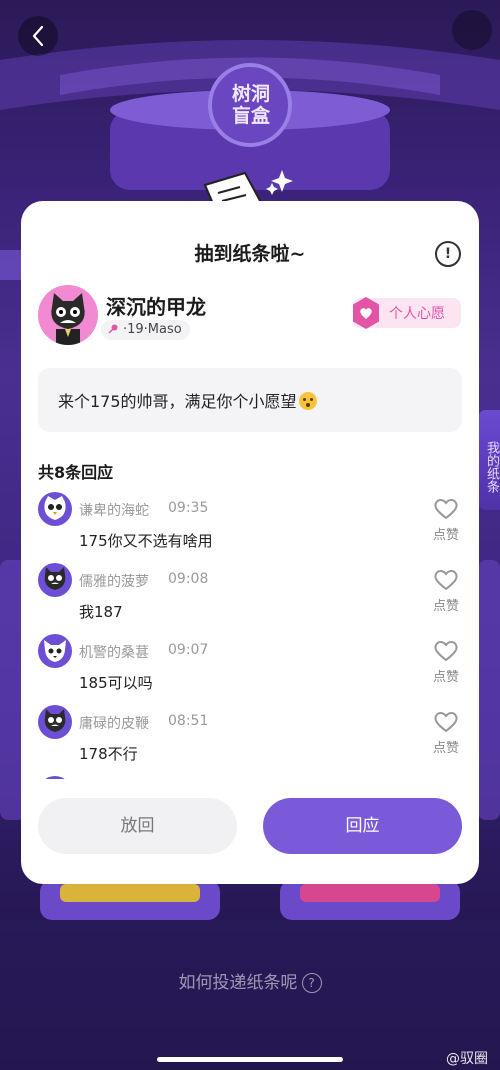  Describe the element at coordinates (188, 650) in the screenshot. I see `reply-time: 09:07` at that location.